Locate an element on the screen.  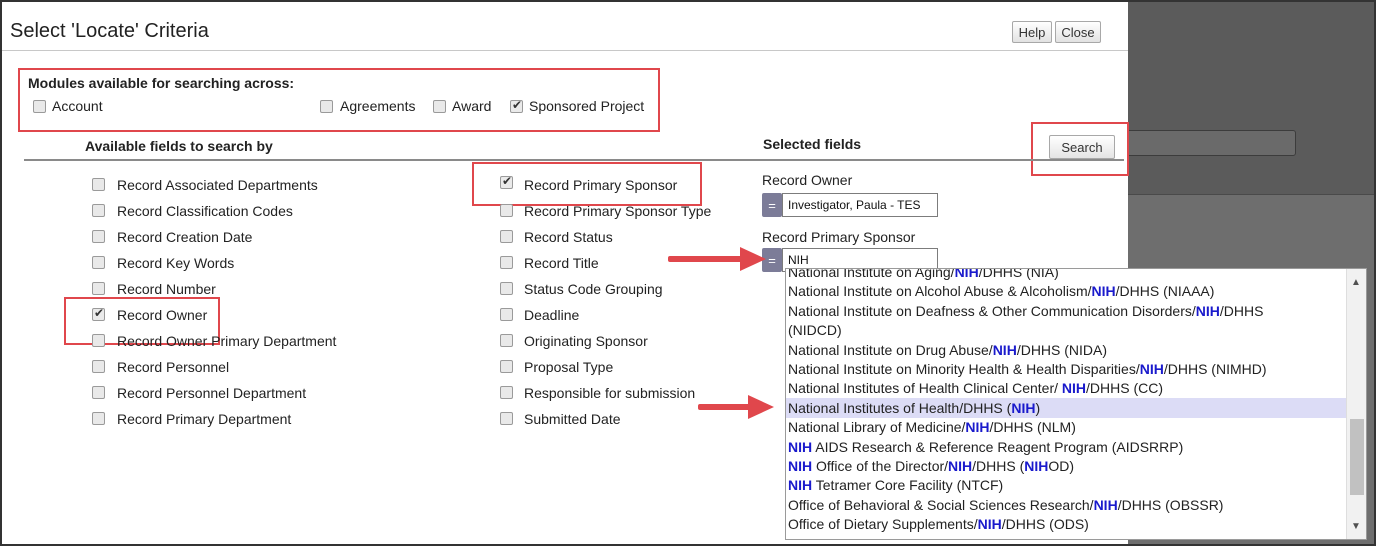
close-button: Close is located at coordinates (1078, 32).